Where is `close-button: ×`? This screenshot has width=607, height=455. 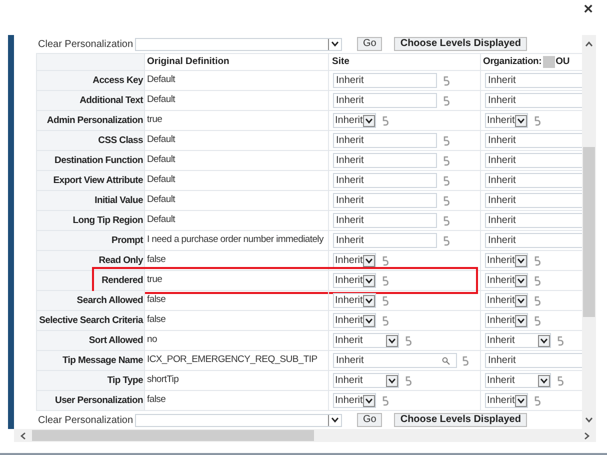 close-button: × is located at coordinates (588, 10).